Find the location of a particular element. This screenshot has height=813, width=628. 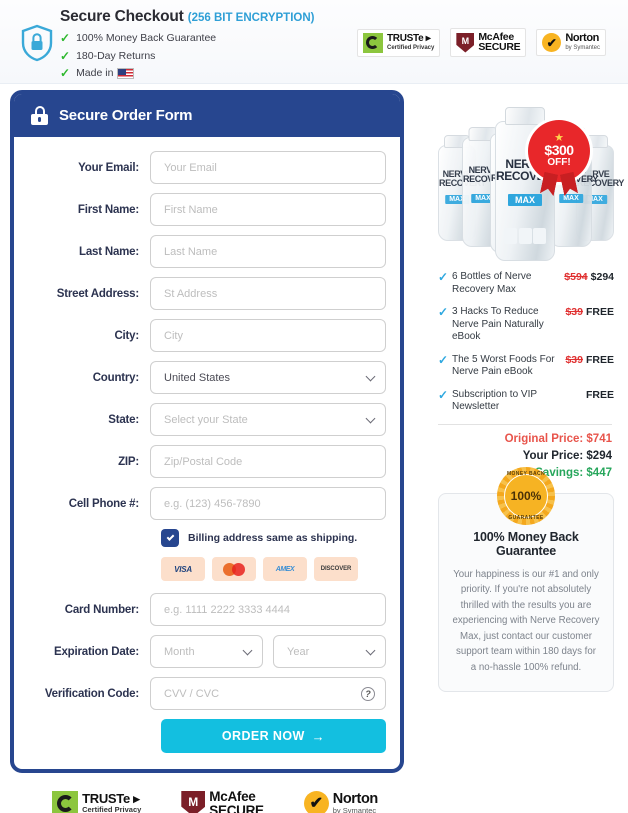

form-row-city: City is located at coordinates (207, 335).